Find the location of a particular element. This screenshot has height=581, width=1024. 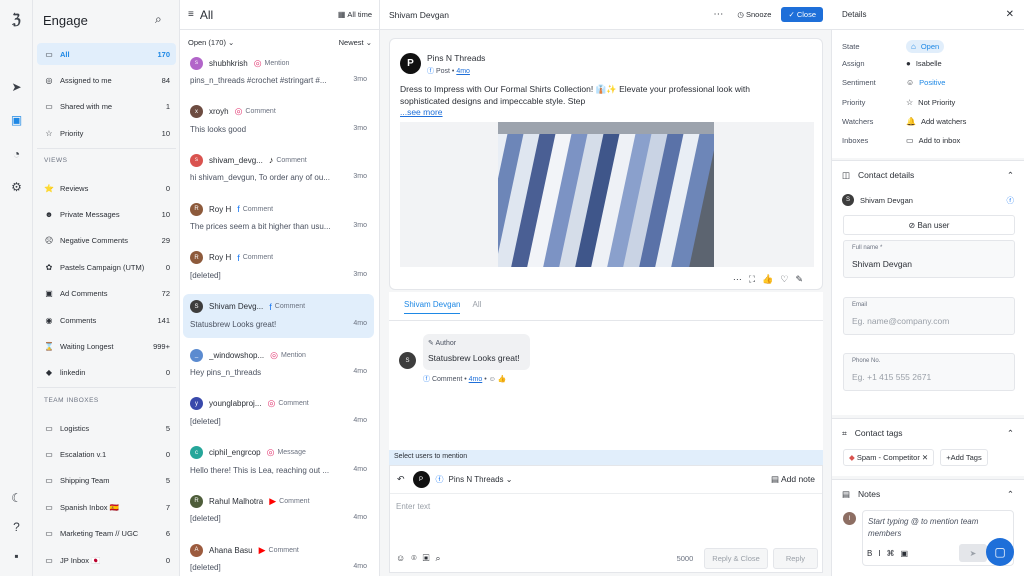

inbox-icon: ⌂ is located at coordinates (913, 46).